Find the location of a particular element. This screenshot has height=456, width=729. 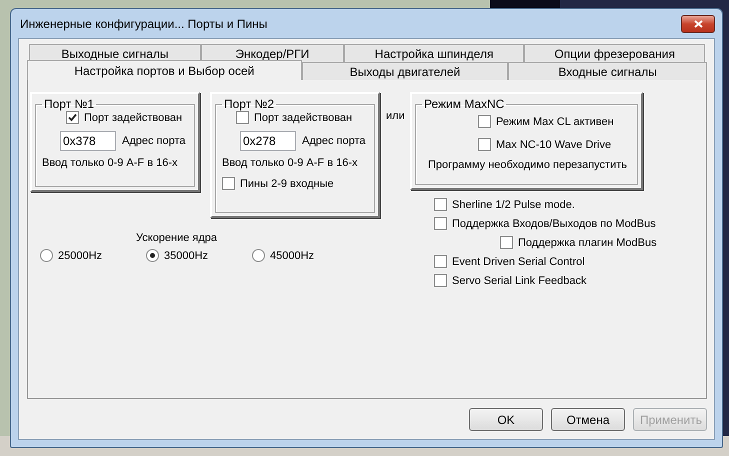

checkmark-icon is located at coordinates (72, 117).